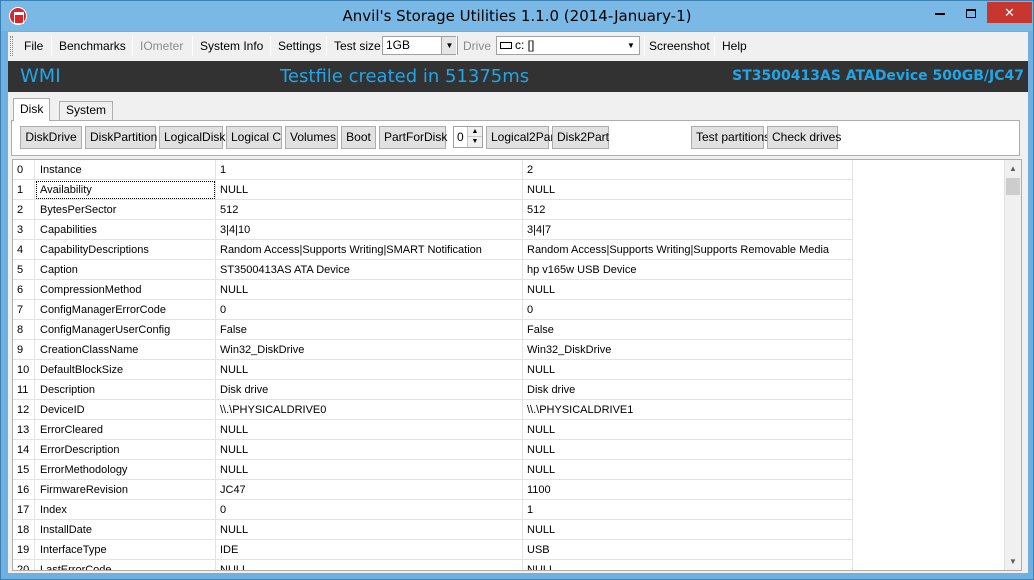 Image resolution: width=1034 pixels, height=580 pixels. Describe the element at coordinates (125, 270) in the screenshot. I see `property-name: Caption` at that location.